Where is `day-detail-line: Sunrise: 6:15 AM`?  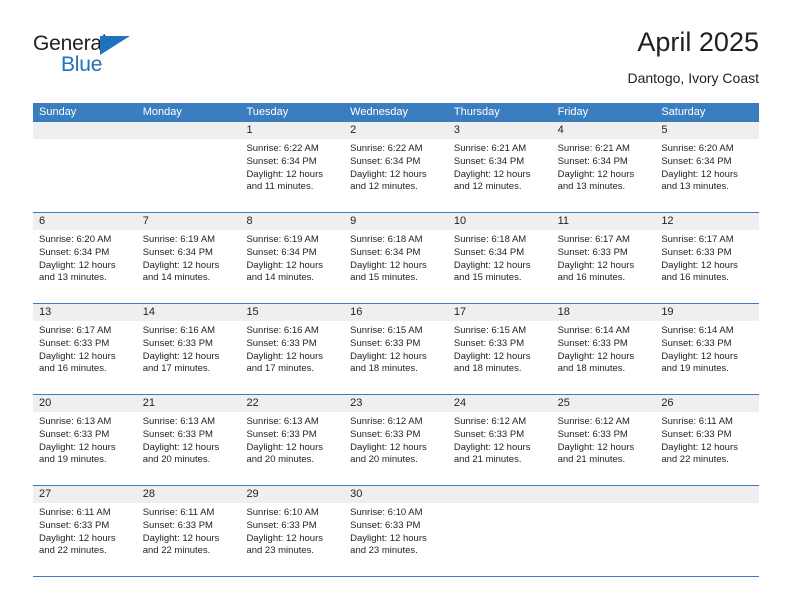
day-detail-line: Sunrise: 6:15 AM is located at coordinates (490, 330).